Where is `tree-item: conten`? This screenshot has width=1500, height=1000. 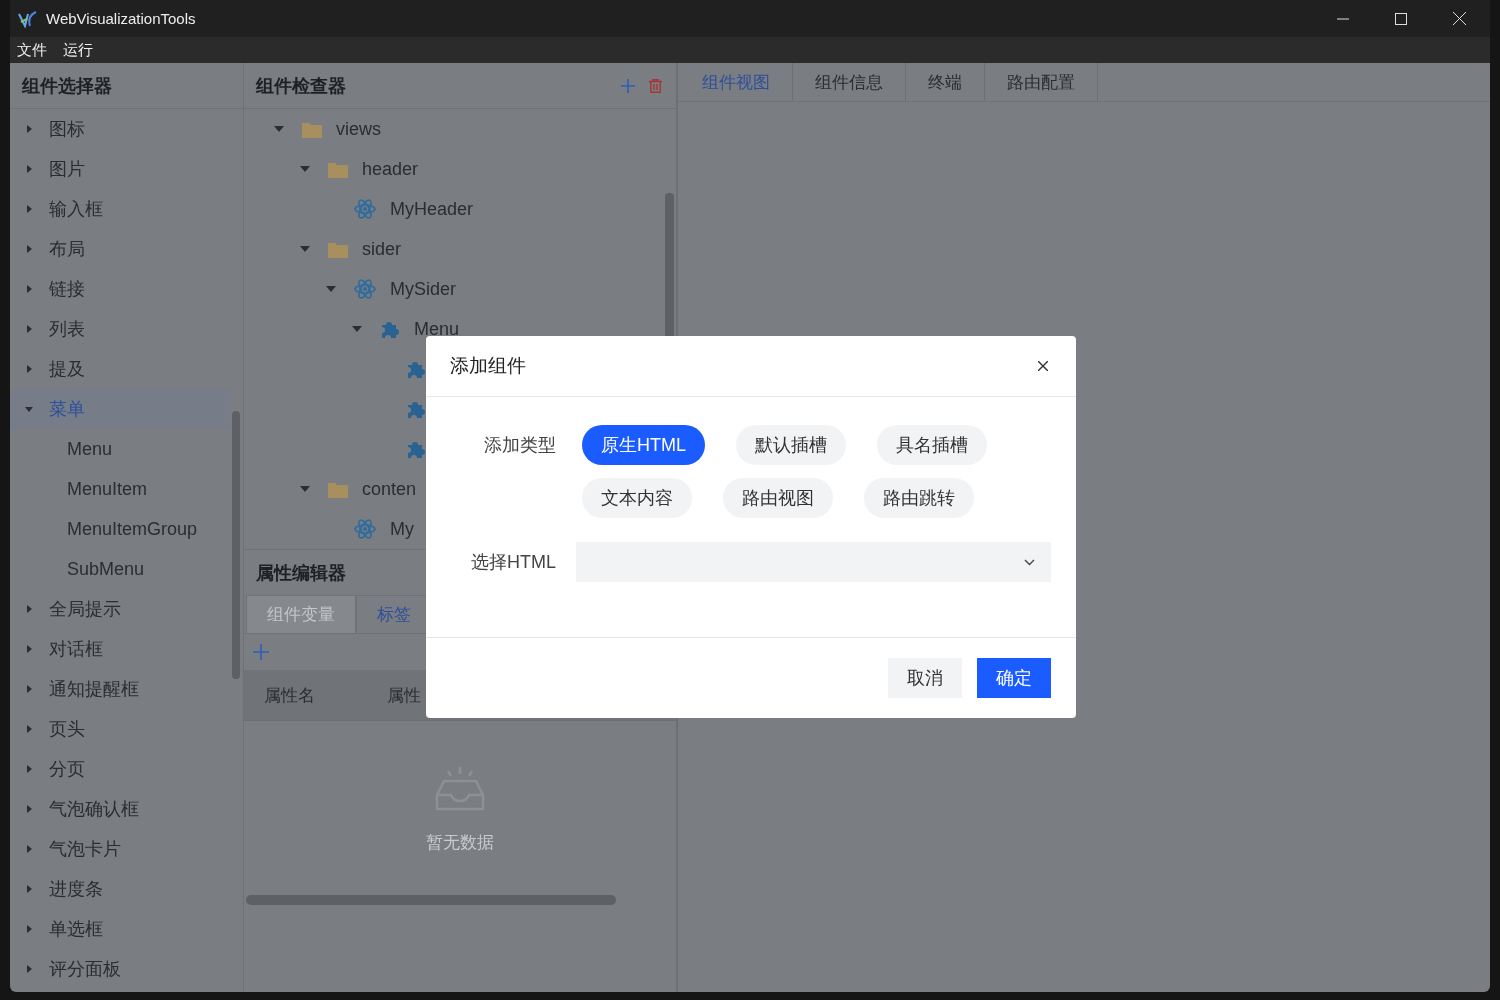
tree-item: conten is located at coordinates (389, 489).